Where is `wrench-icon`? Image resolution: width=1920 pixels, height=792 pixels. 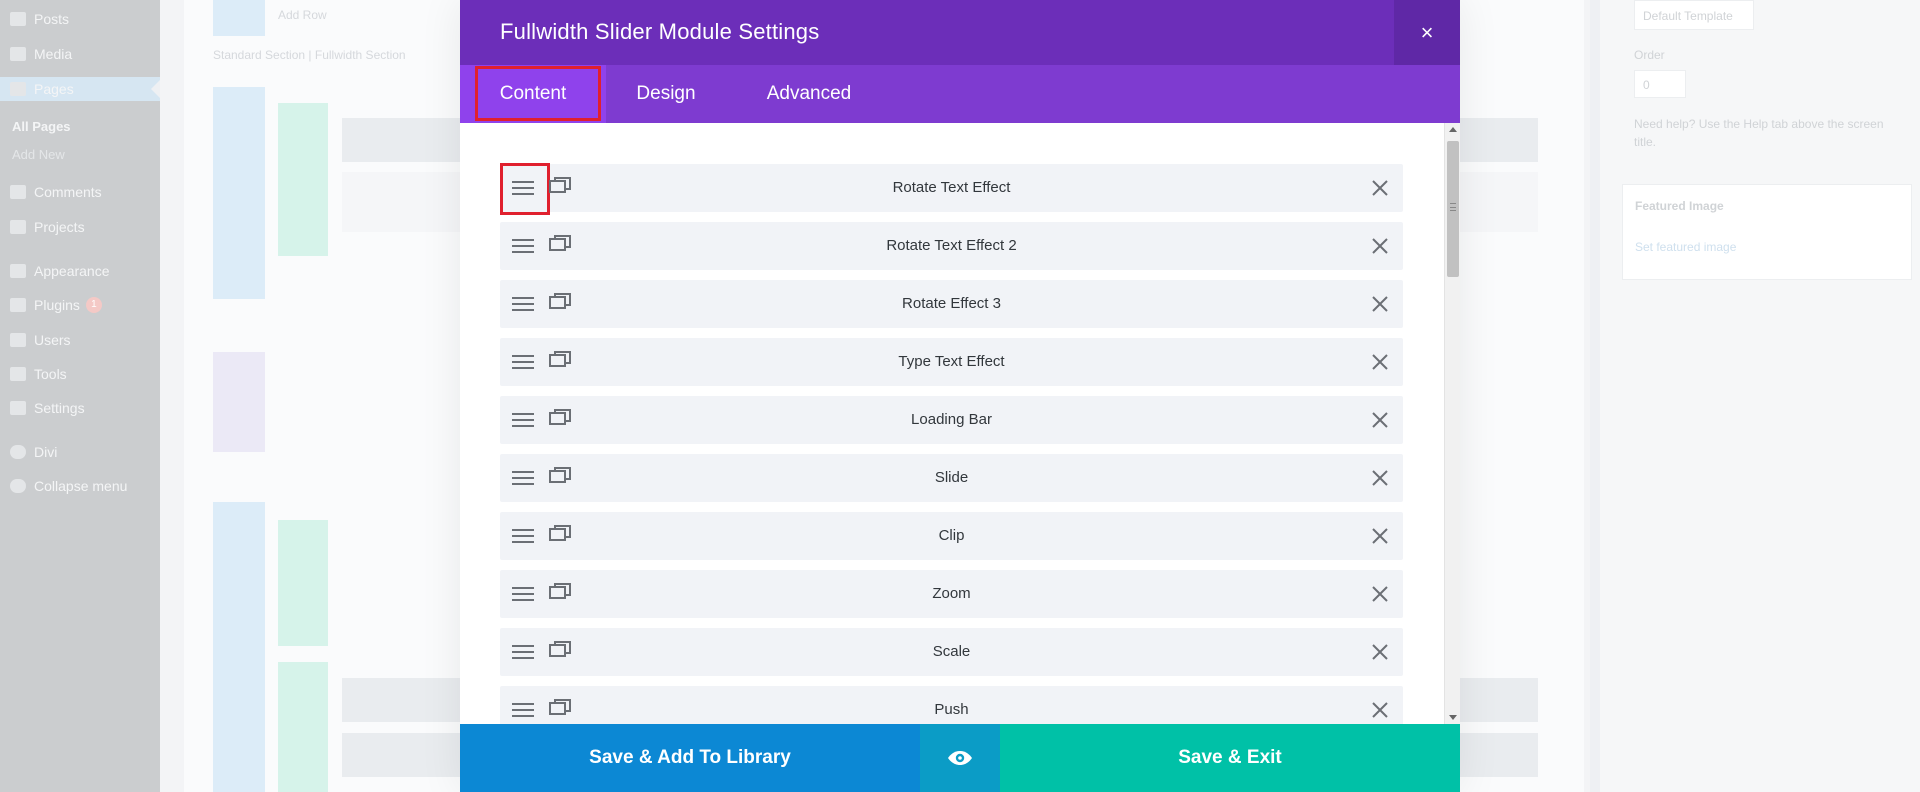 wrench-icon is located at coordinates (18, 374).